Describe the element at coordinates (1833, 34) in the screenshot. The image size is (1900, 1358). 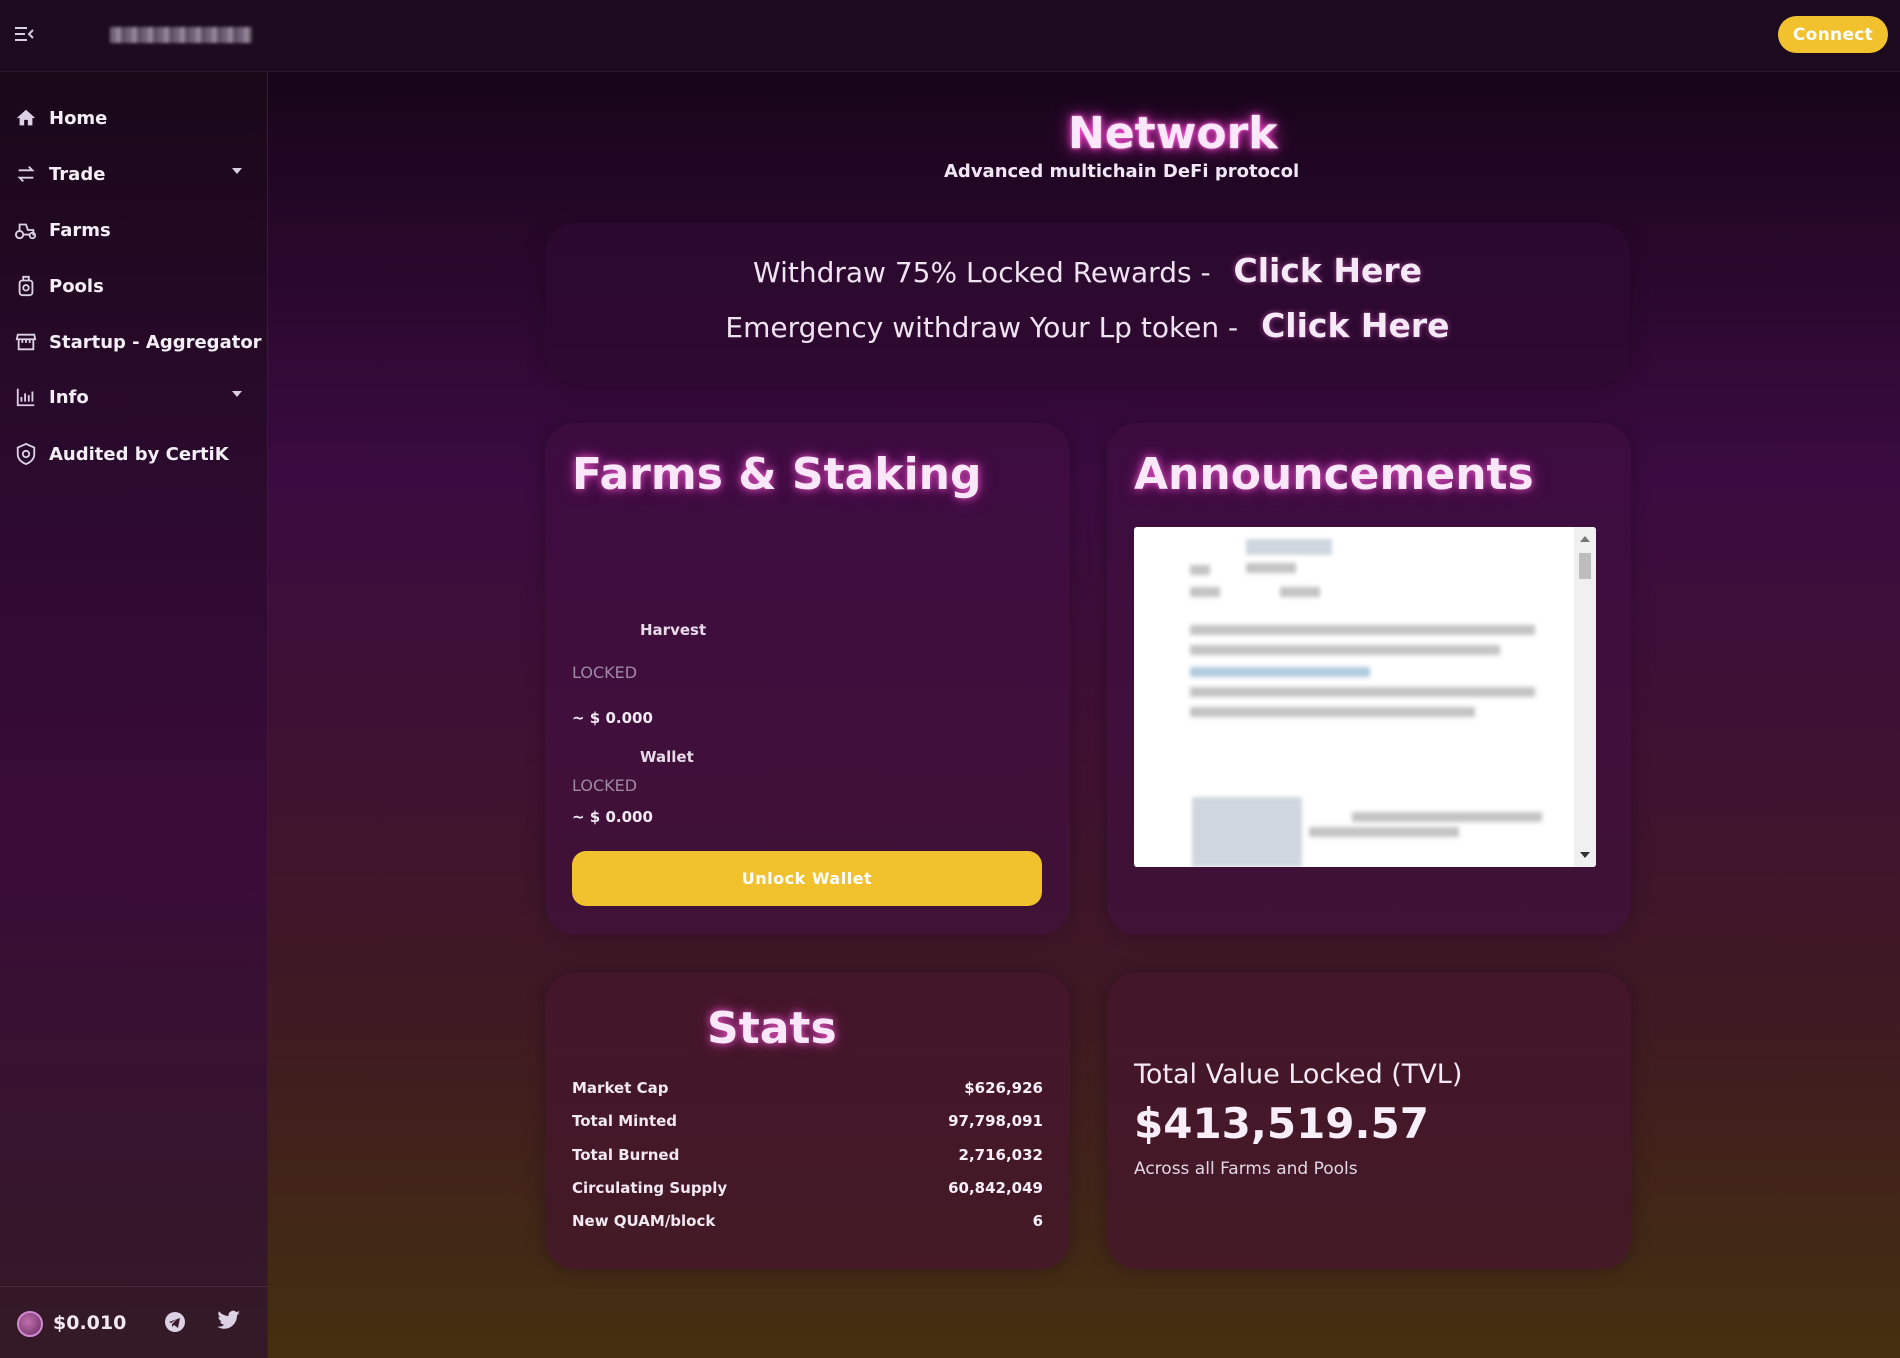
I see `connect-button: Connect` at that location.